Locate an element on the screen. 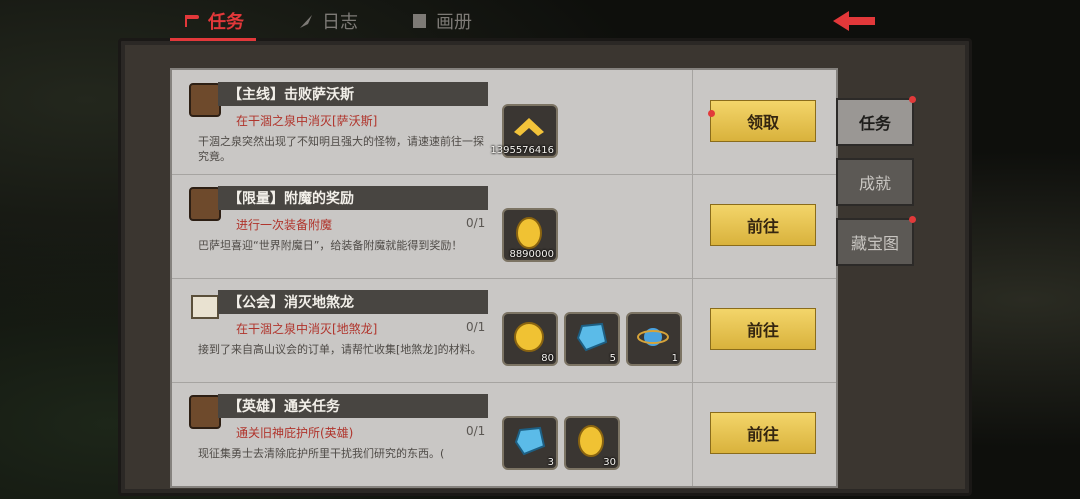 This screenshot has height=499, width=1080. reward-item: 8890000 is located at coordinates (530, 235).